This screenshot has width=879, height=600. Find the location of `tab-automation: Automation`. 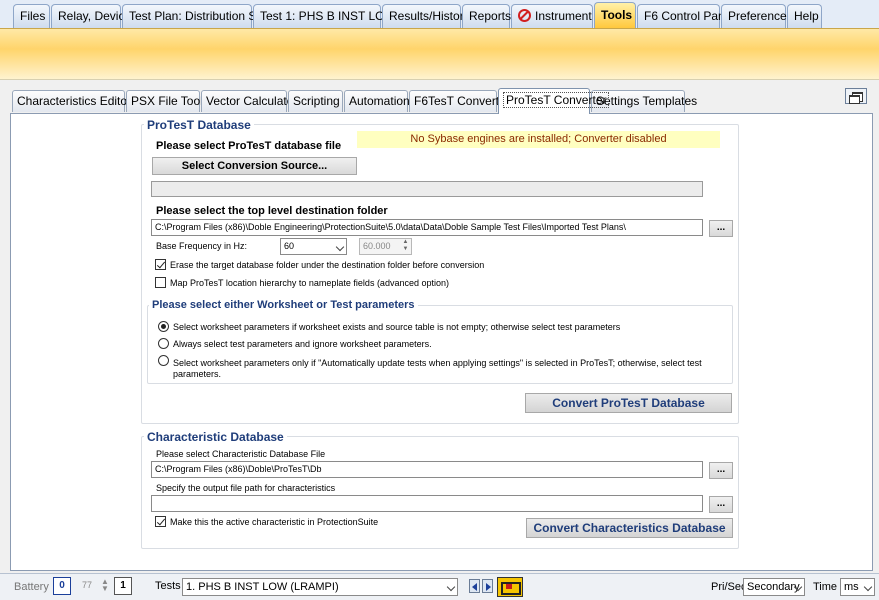

tab-automation: Automation is located at coordinates (377, 101).